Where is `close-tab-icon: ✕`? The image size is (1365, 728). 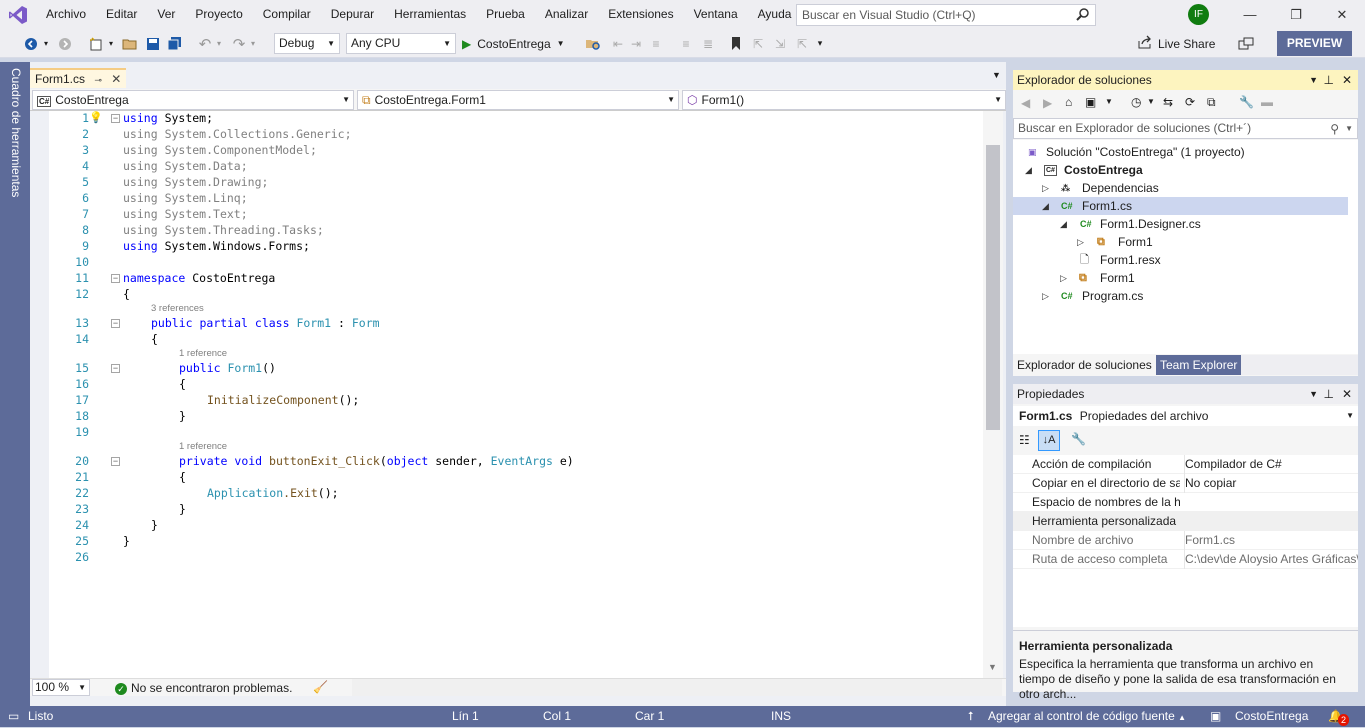
close-tab-icon: ✕ is located at coordinates (116, 79).